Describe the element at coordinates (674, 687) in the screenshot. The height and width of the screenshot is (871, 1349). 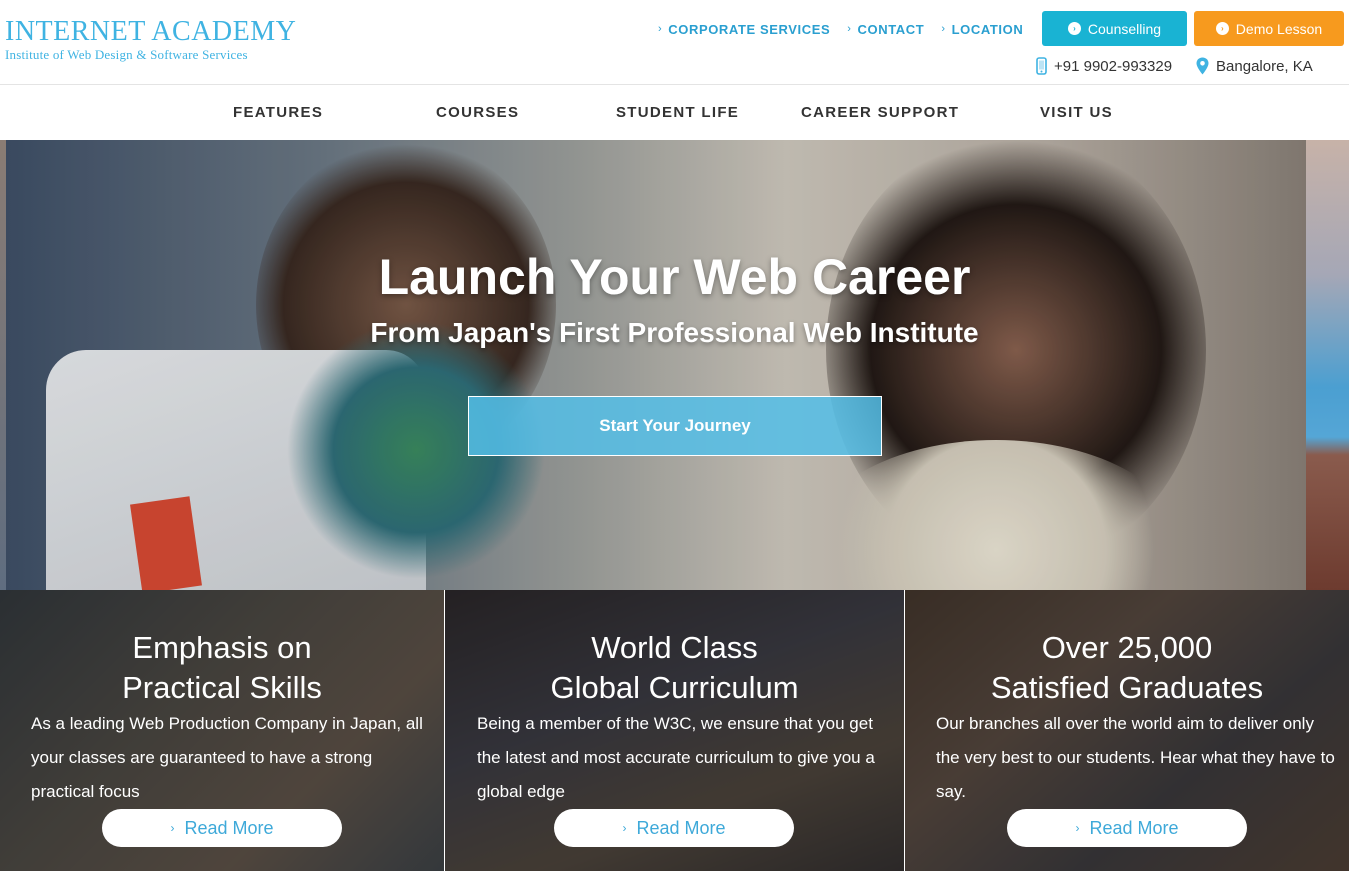
I see `panel-title-line: Global Curriculum` at that location.